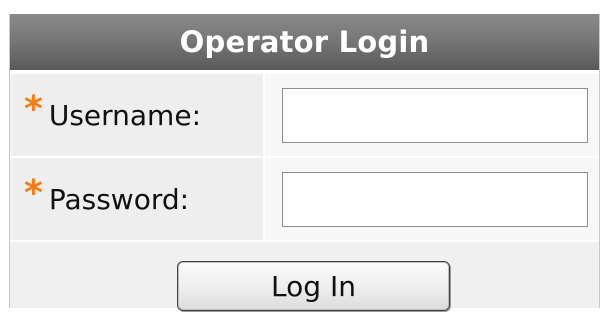  I want to click on password-input-cell, so click(432, 199).